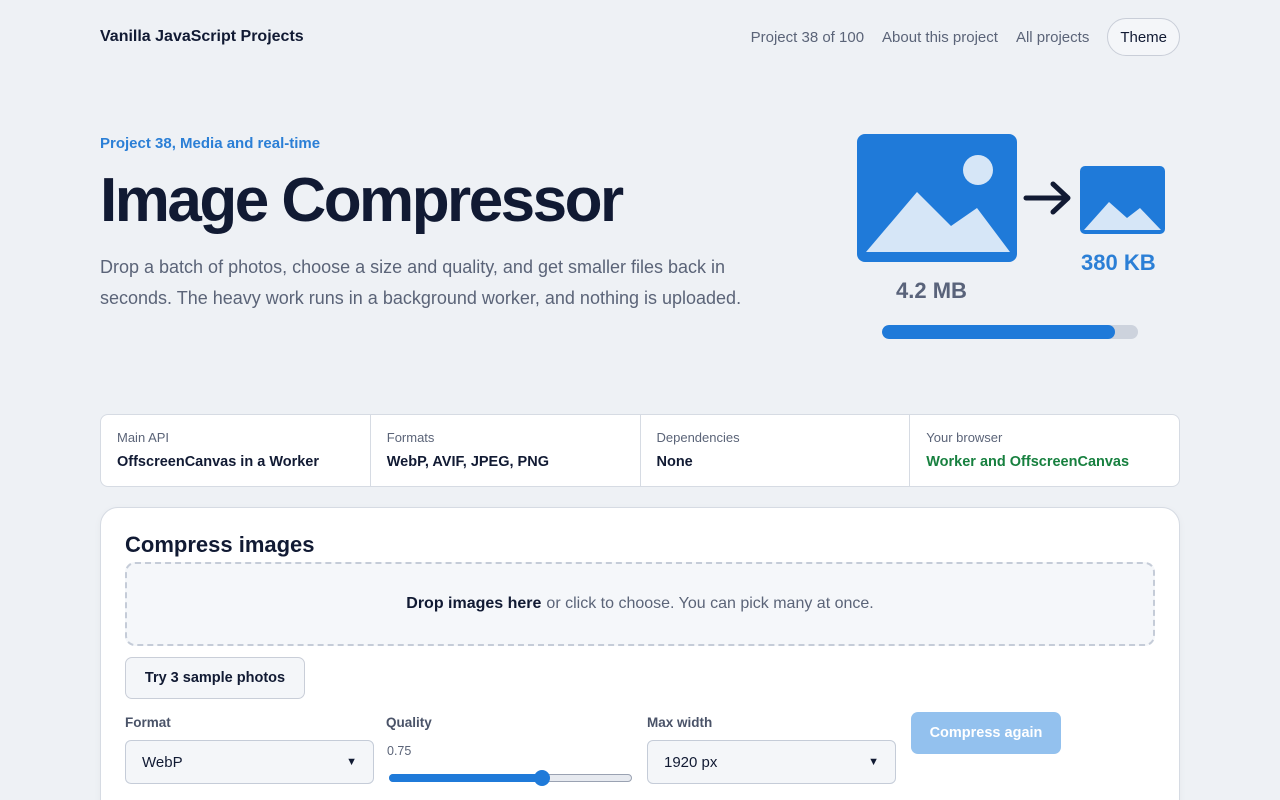  Describe the element at coordinates (1028, 462) in the screenshot. I see `fact-value-supported: Worker and OffscreenCanvas` at that location.